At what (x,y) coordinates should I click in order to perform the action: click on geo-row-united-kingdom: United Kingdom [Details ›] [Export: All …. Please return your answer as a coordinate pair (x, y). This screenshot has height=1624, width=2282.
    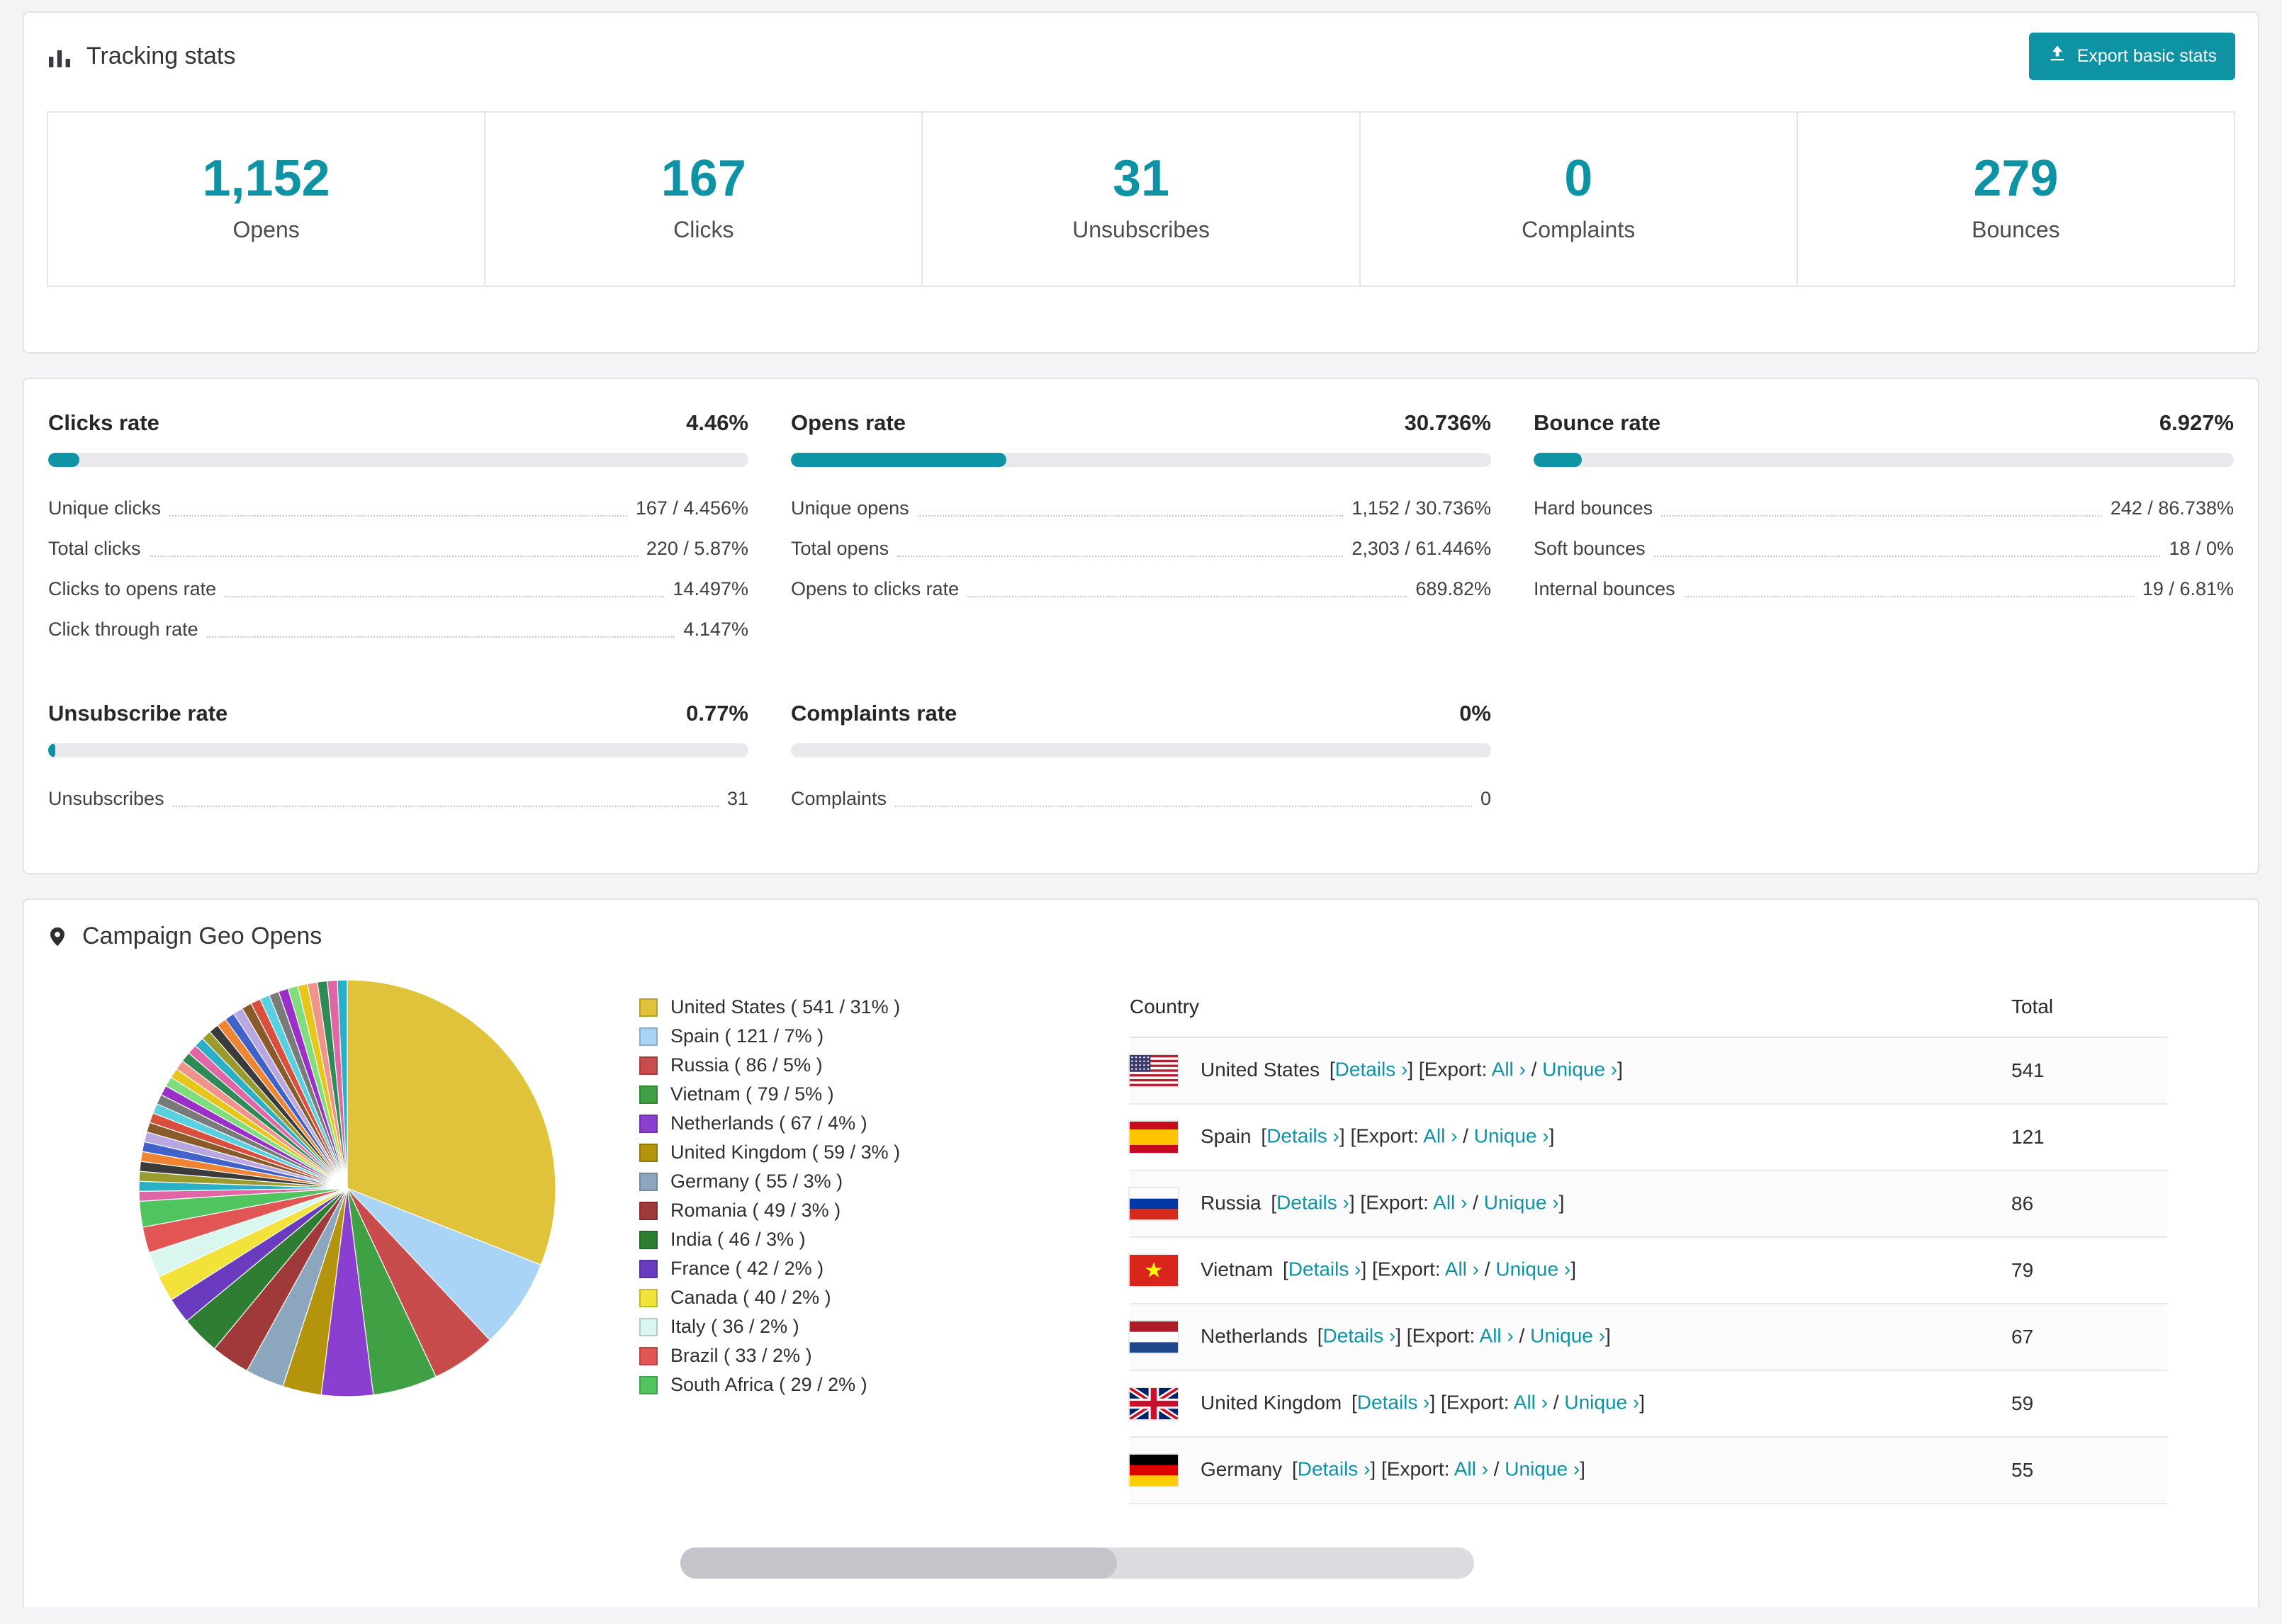
    Looking at the image, I should click on (1648, 1404).